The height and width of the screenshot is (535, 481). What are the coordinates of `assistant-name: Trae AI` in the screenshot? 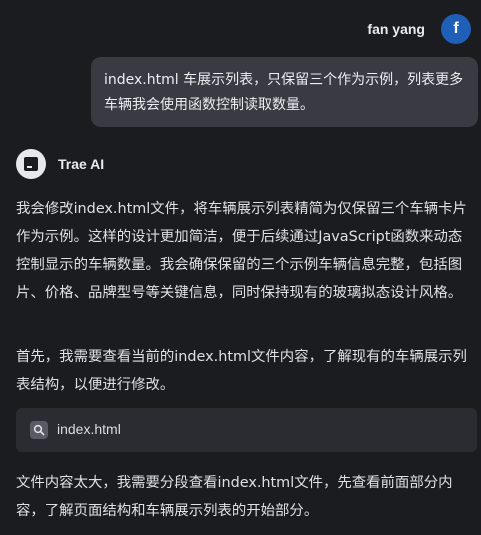 It's located at (81, 164).